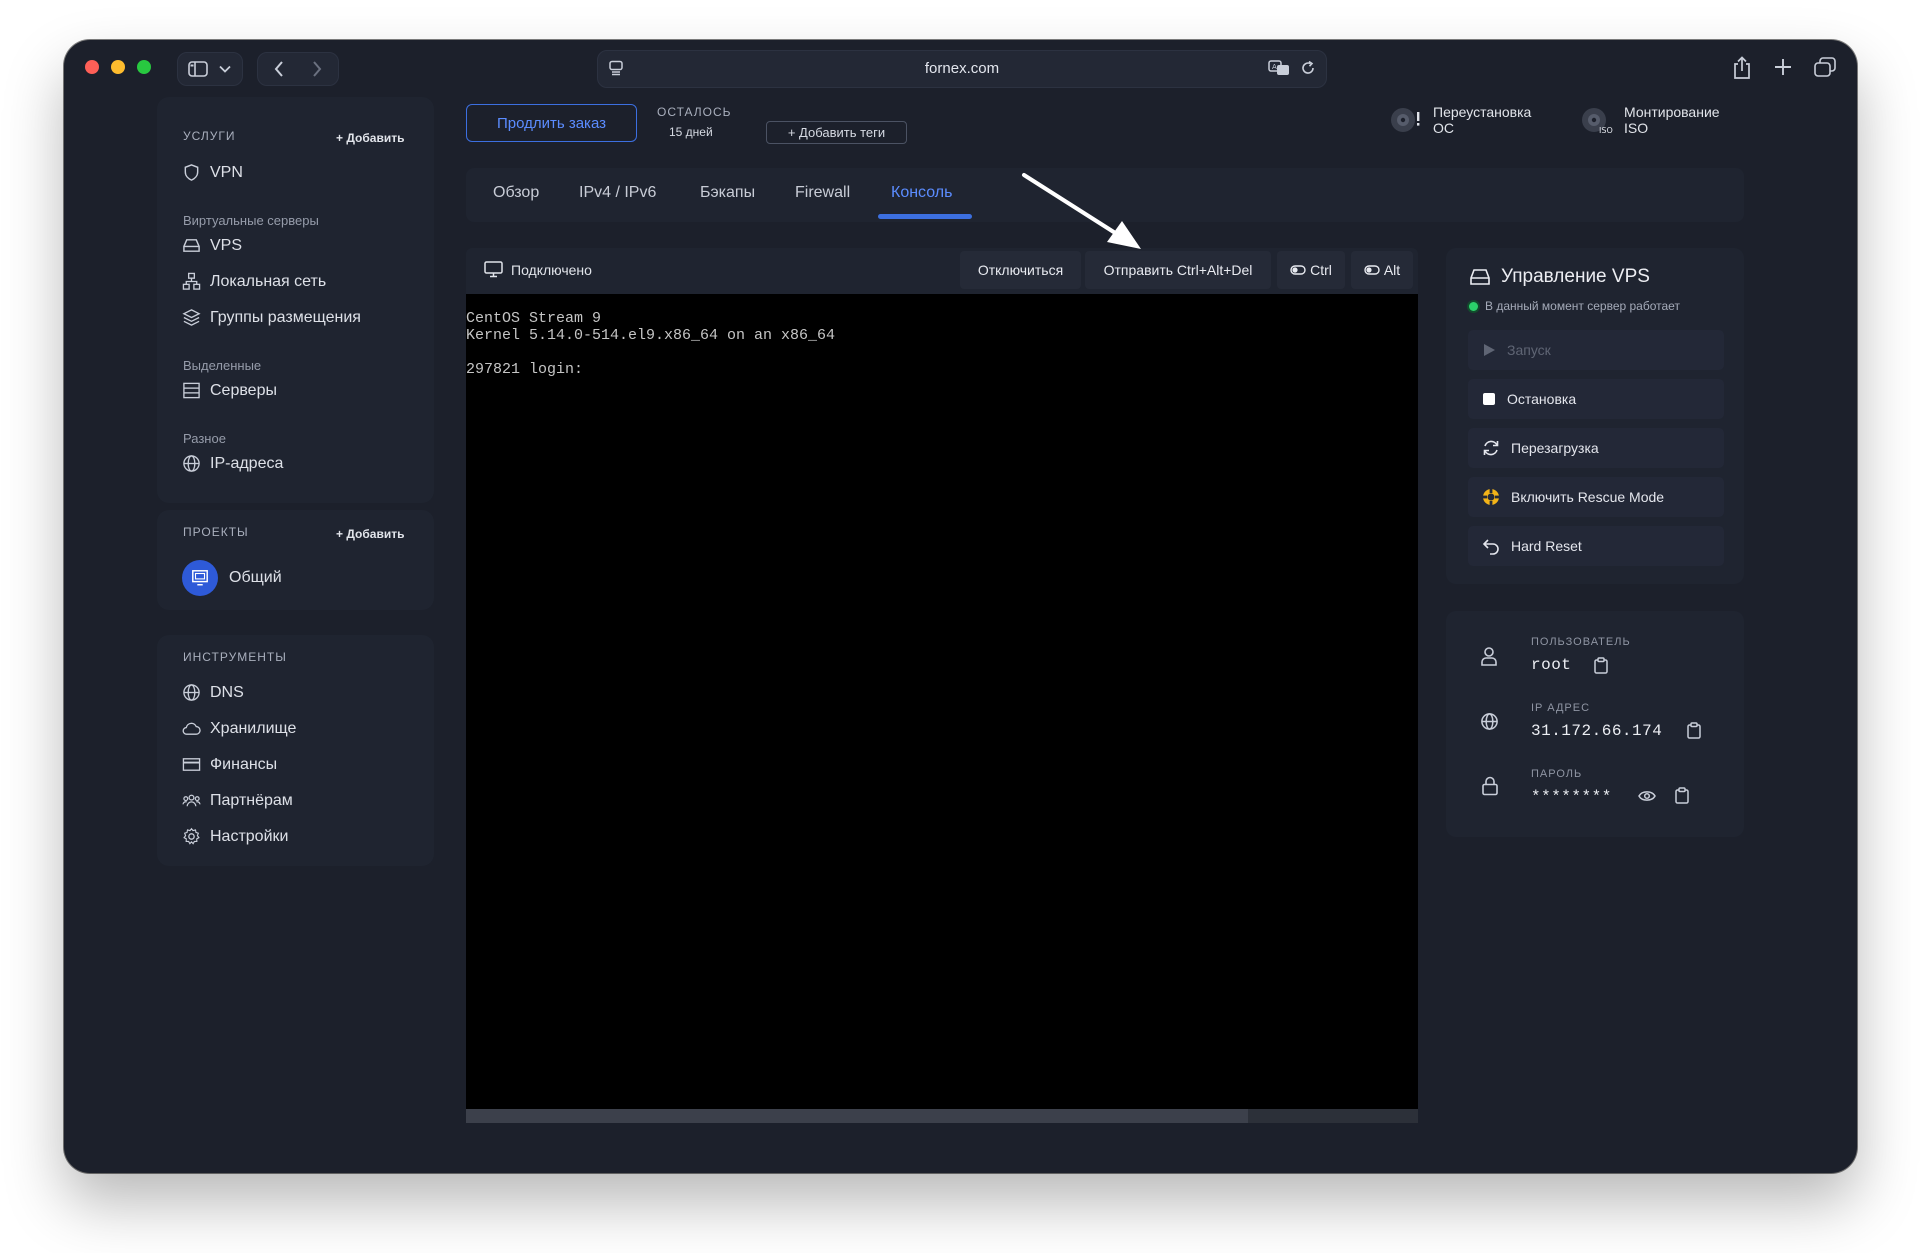 The height and width of the screenshot is (1253, 1920). I want to click on stop-button: Остановка, so click(1596, 399).